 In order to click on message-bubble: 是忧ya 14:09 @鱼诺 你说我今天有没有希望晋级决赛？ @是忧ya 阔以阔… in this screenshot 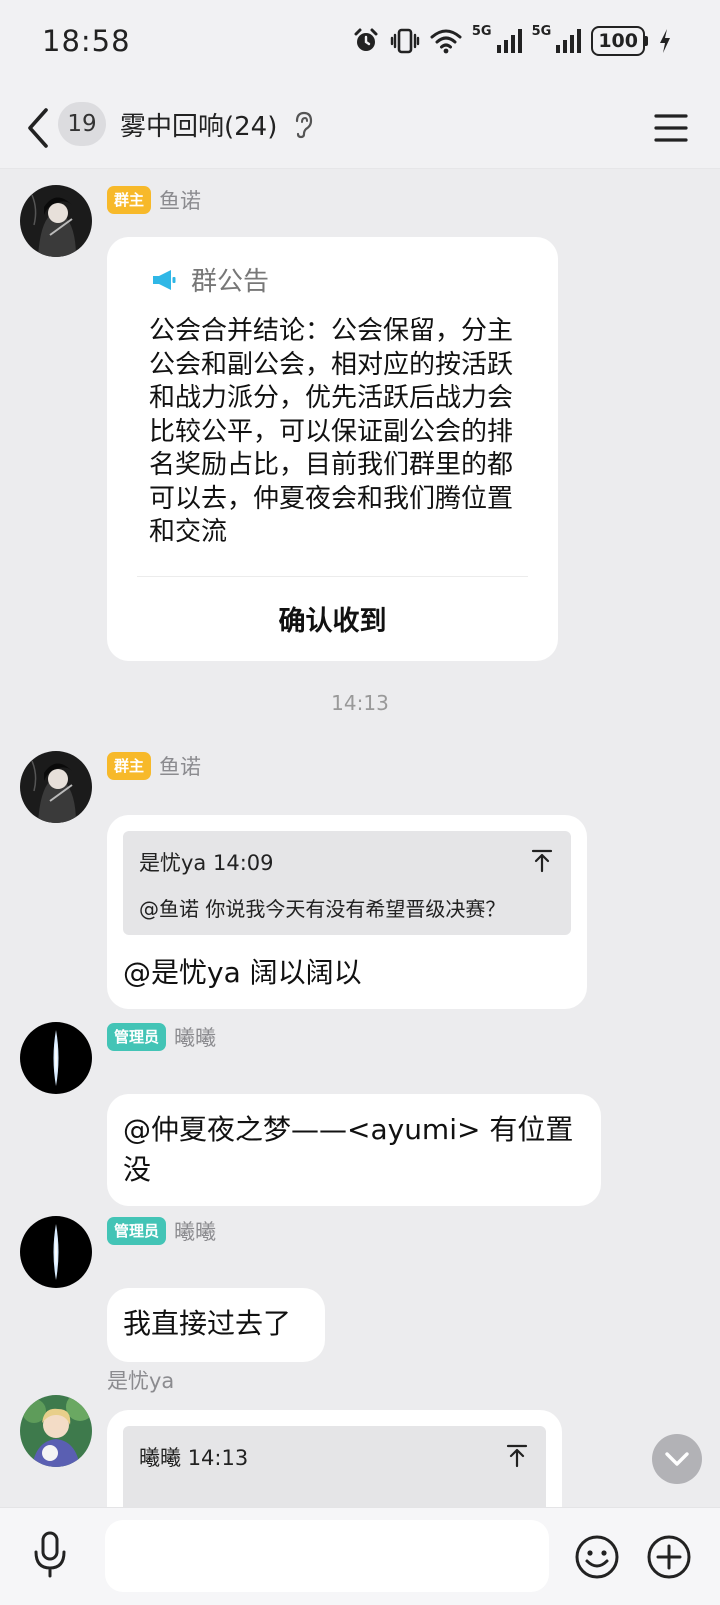, I will do `click(347, 912)`.